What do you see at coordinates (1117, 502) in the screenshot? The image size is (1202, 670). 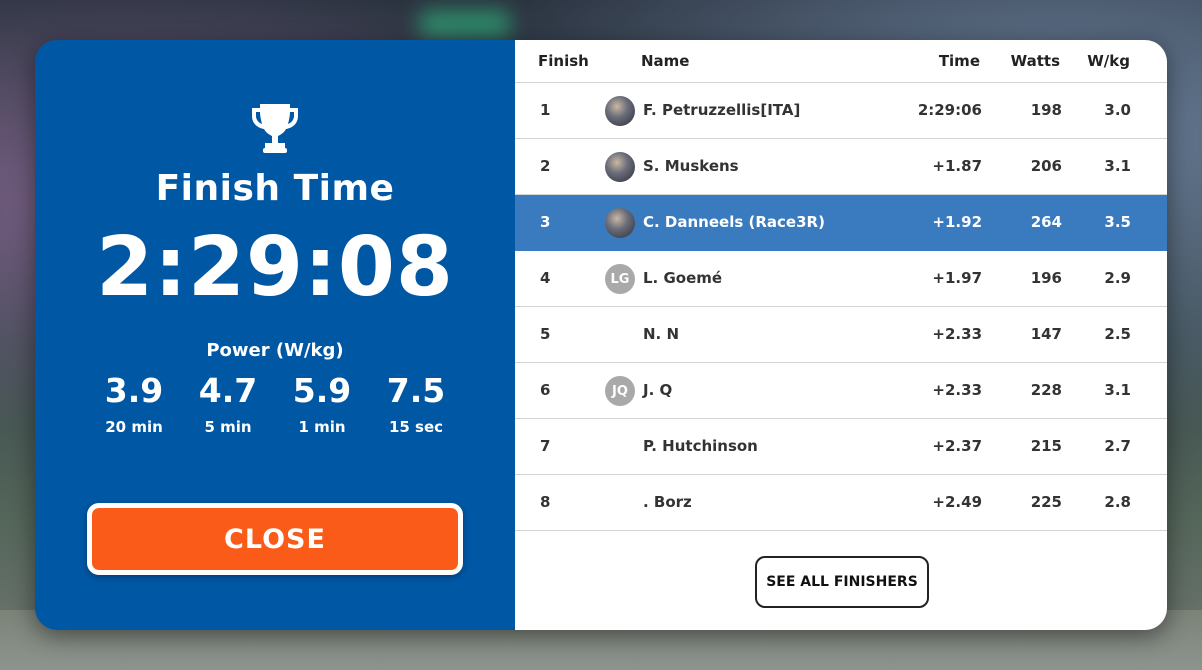 I see `rider-wkg: 2.8` at bounding box center [1117, 502].